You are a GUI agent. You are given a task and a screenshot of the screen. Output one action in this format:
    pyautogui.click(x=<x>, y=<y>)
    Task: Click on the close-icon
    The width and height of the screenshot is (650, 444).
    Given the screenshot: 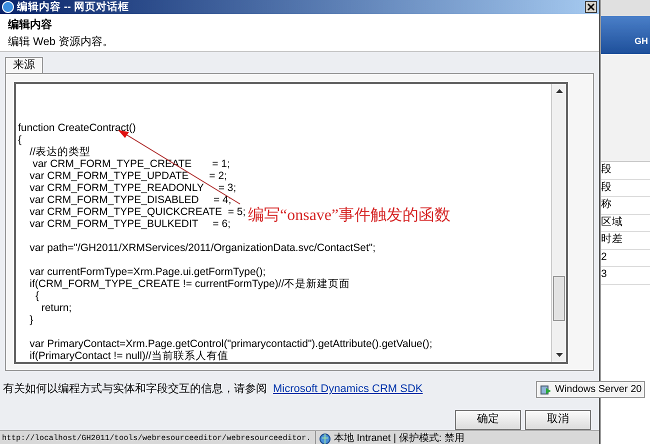 What is the action you would take?
    pyautogui.click(x=591, y=7)
    